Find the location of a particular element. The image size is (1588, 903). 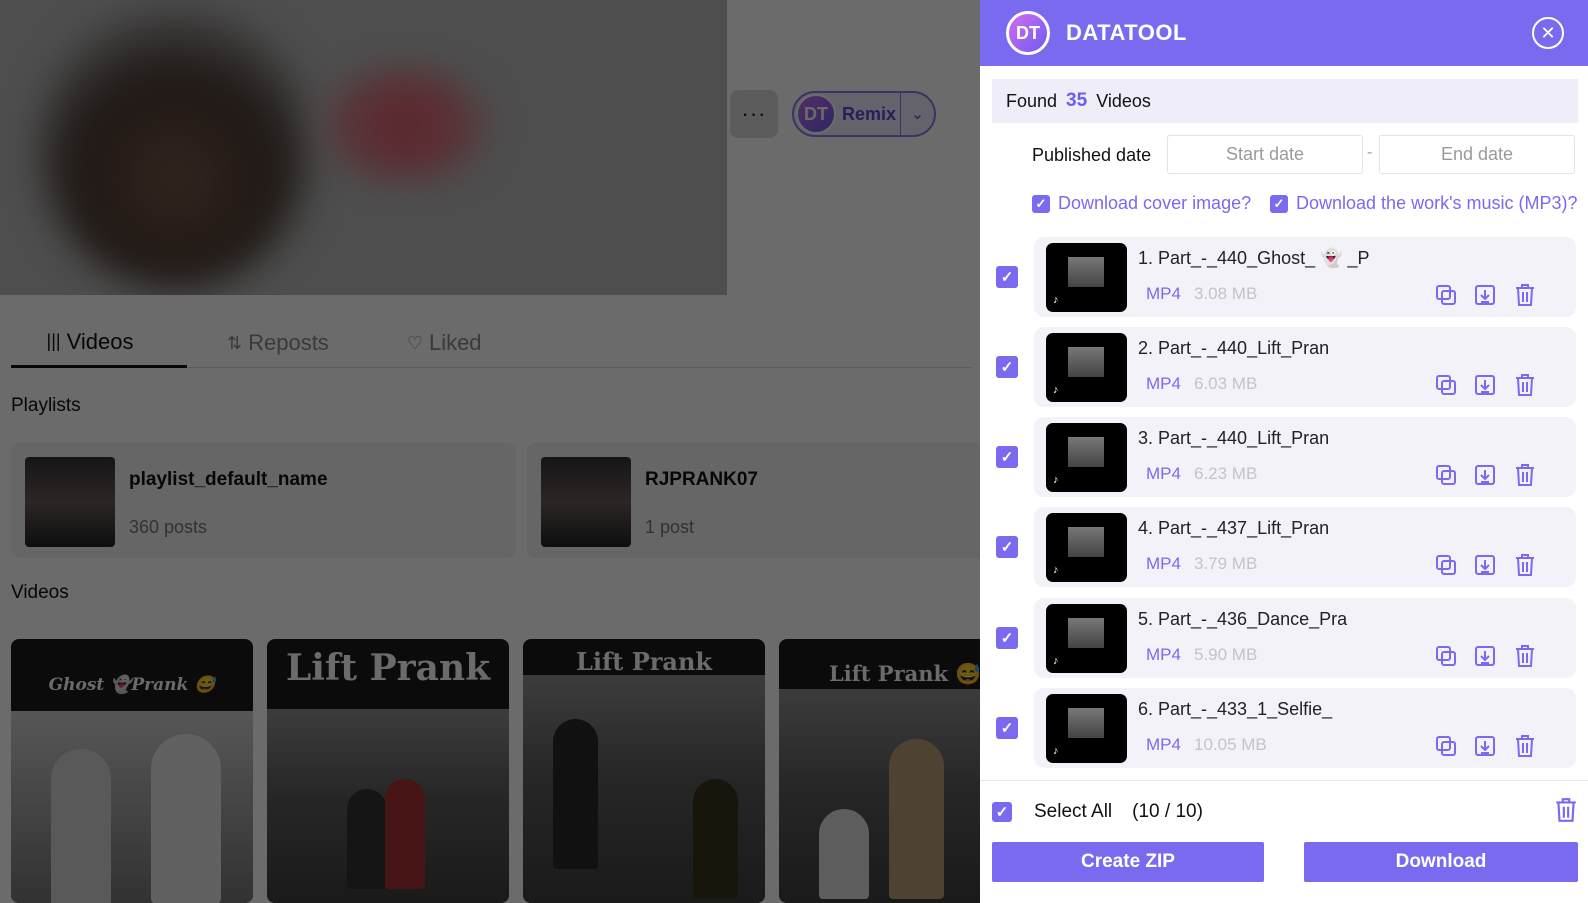

download-music-label: Download the work's music (MP3)? is located at coordinates (1437, 203).